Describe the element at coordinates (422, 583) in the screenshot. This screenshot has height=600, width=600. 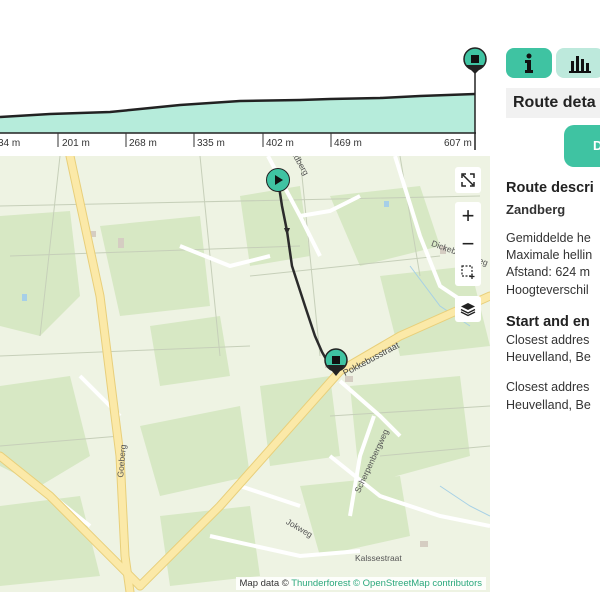
I see `osm-link: OpenStreetMap contributors` at that location.